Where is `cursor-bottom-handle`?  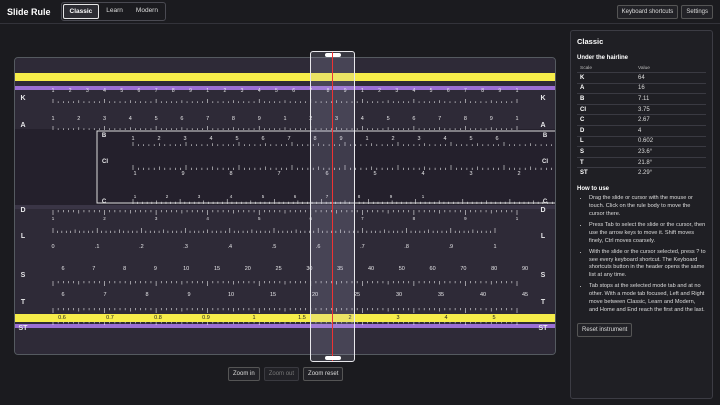 cursor-bottom-handle is located at coordinates (333, 358).